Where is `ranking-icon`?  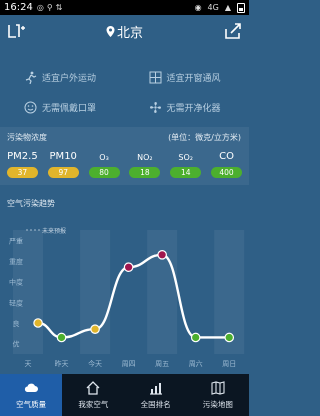
ranking-icon is located at coordinates (155, 389).